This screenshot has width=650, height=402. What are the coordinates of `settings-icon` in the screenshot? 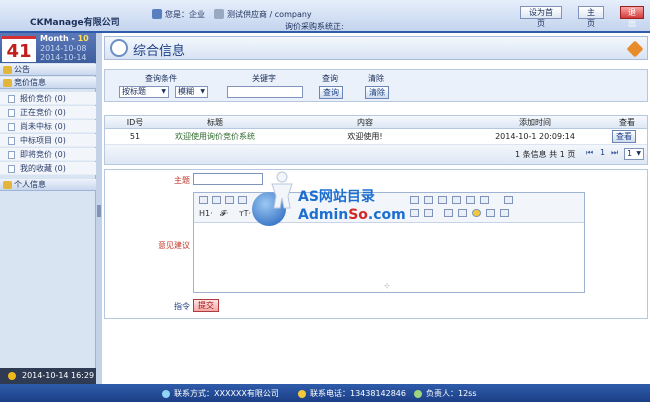 It's located at (635, 49).